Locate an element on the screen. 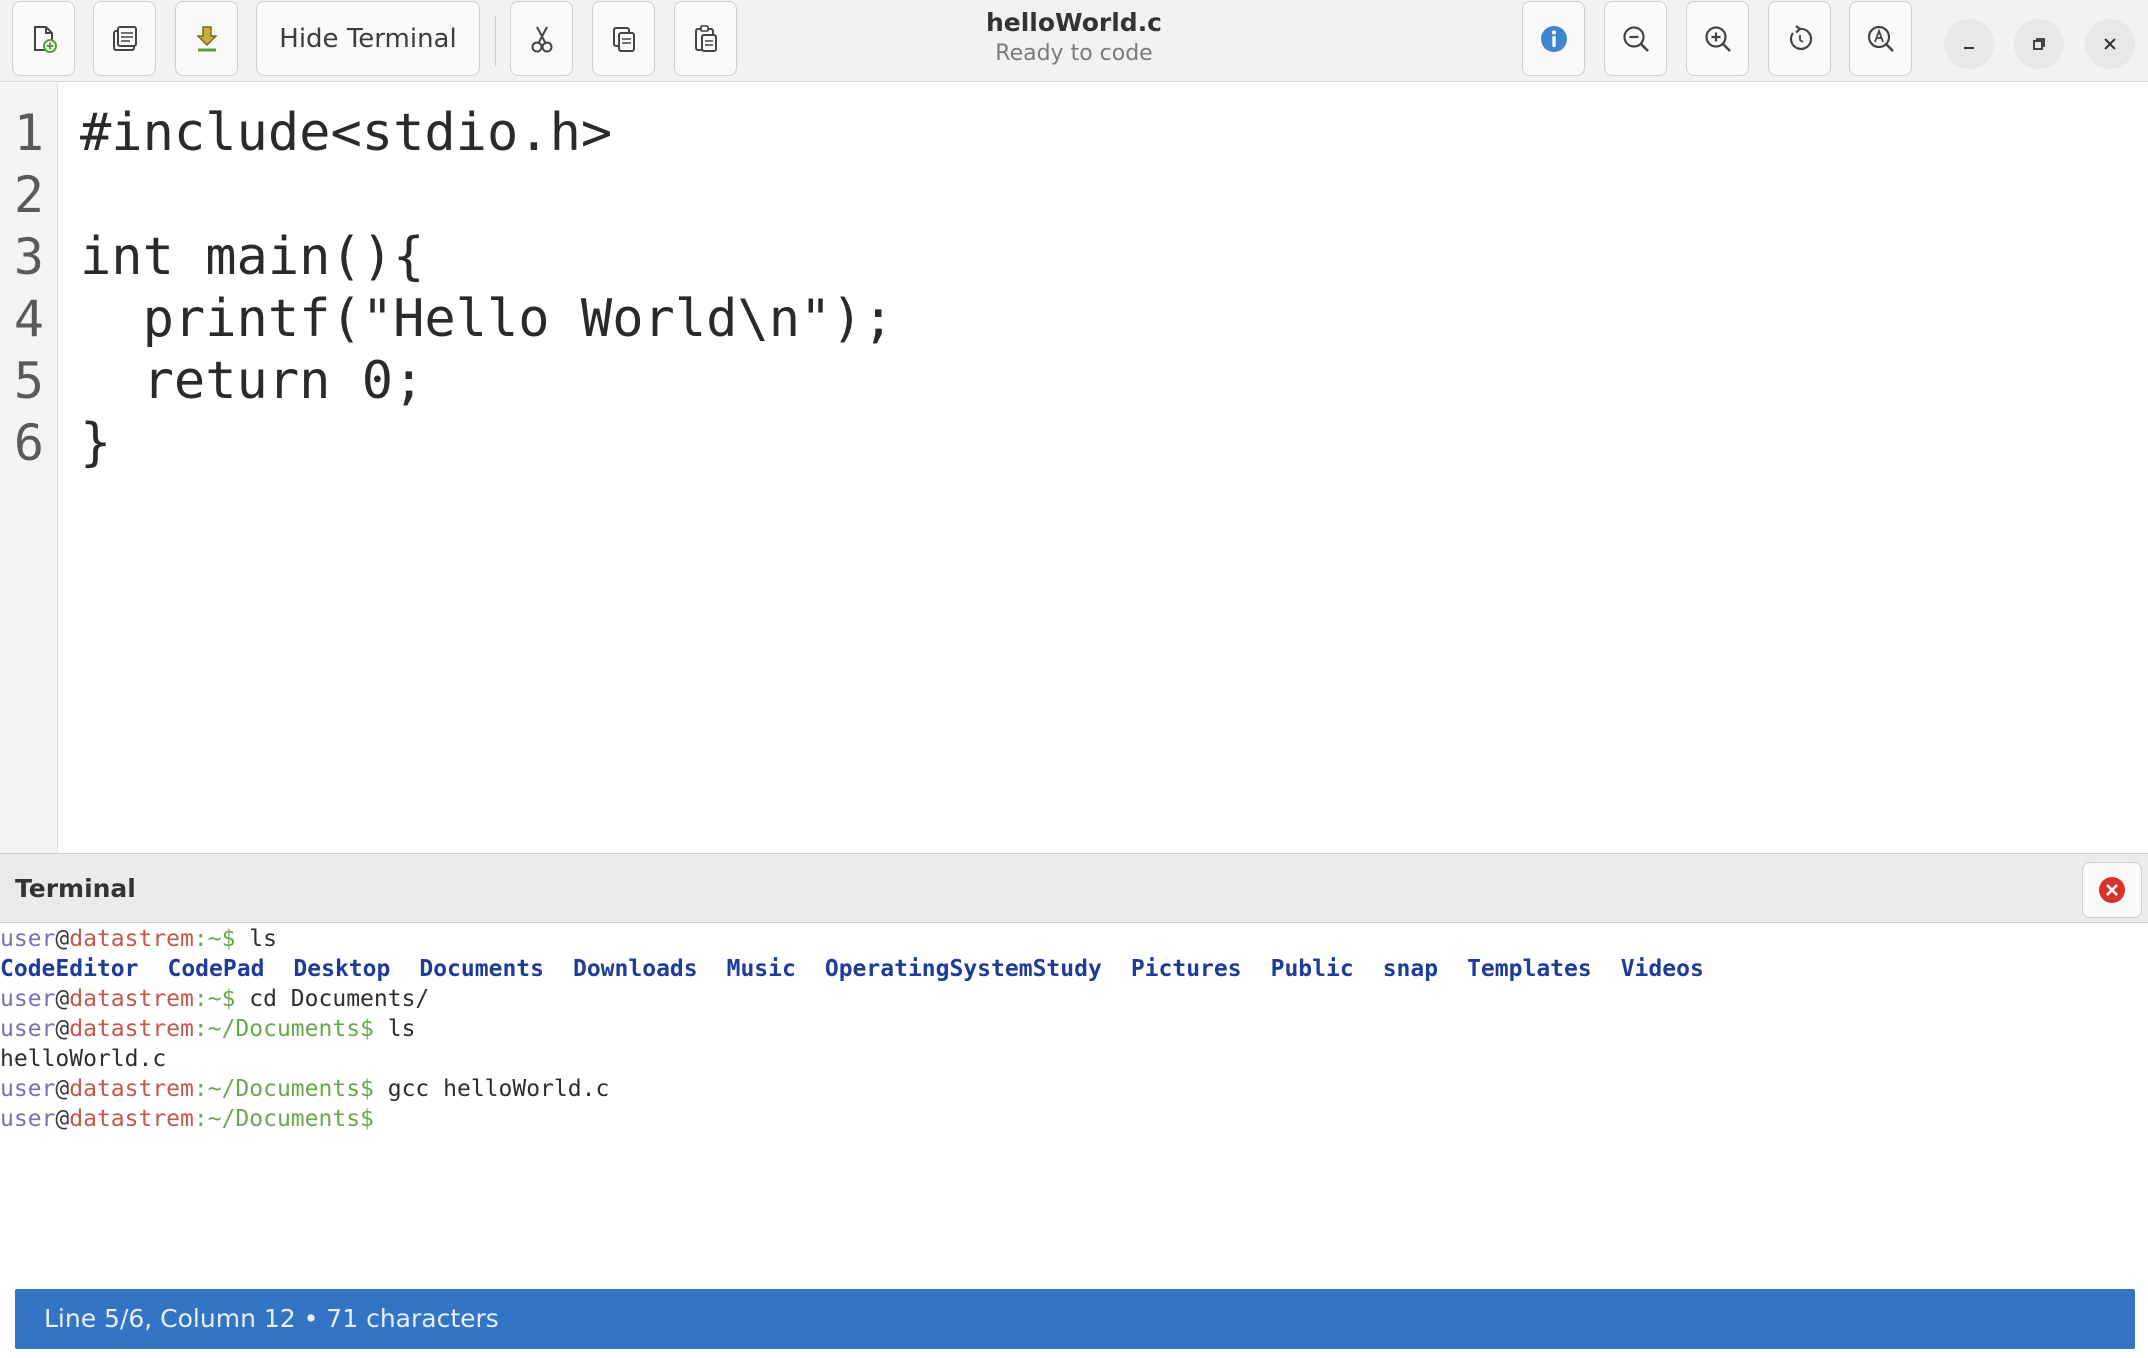 Image resolution: width=2148 pixels, height=1358 pixels. hide-terminal-label: Hide Terminal is located at coordinates (368, 38).